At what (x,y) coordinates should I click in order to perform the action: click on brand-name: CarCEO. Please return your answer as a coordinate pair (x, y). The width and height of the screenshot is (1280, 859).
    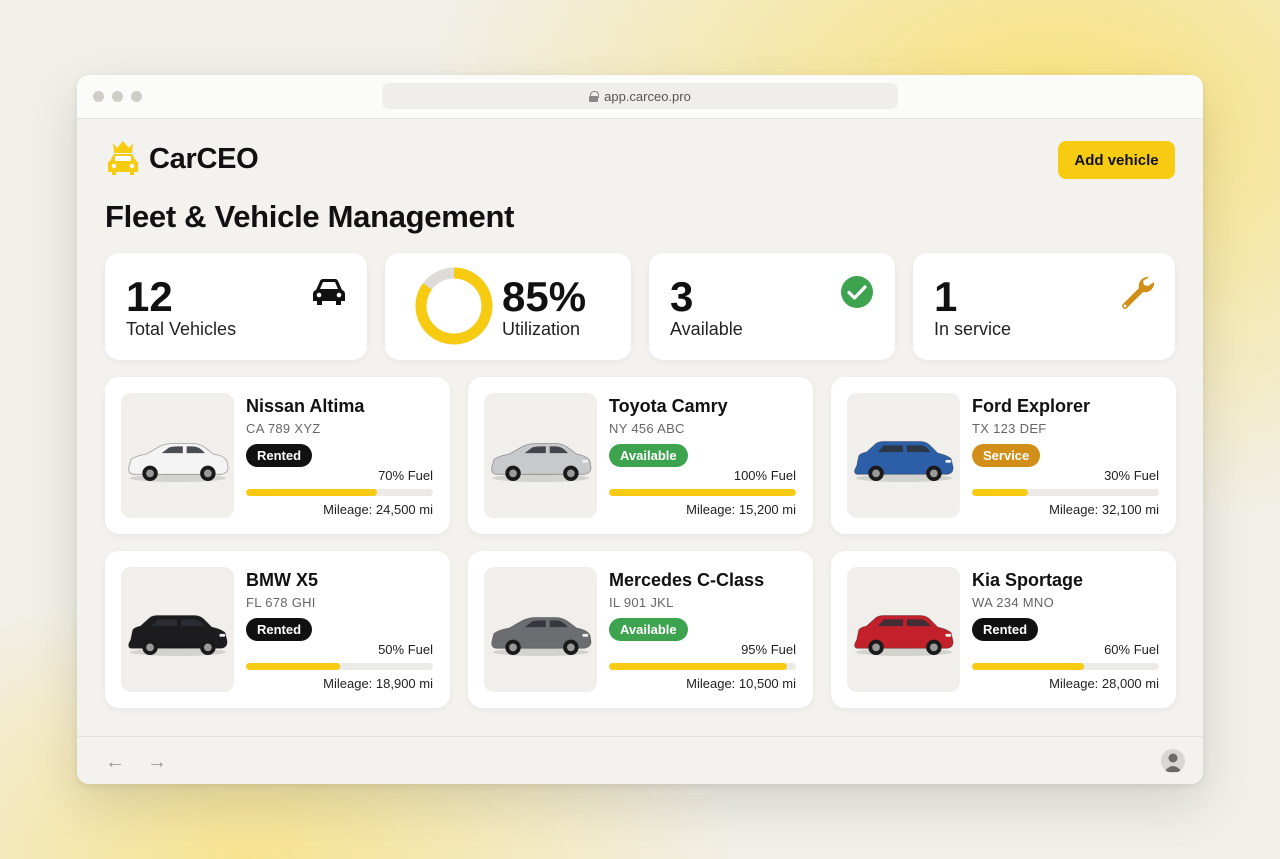
    Looking at the image, I should click on (204, 158).